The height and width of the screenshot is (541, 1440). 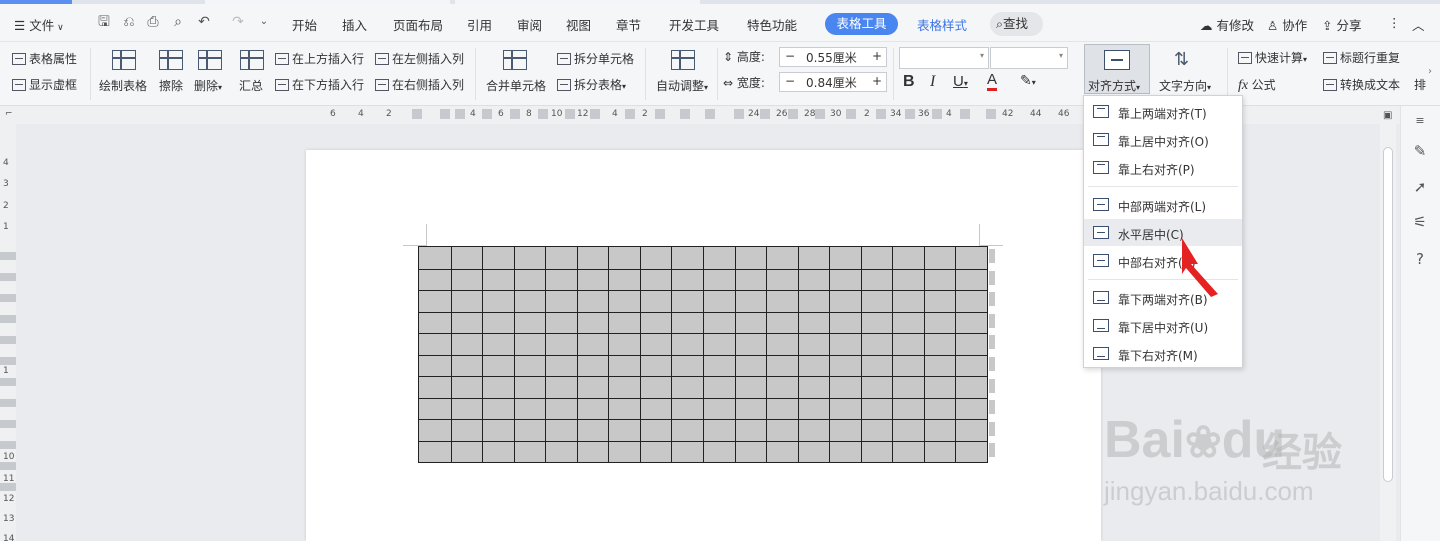 What do you see at coordinates (204, 22) in the screenshot?
I see `undo-icon: ↶` at bounding box center [204, 22].